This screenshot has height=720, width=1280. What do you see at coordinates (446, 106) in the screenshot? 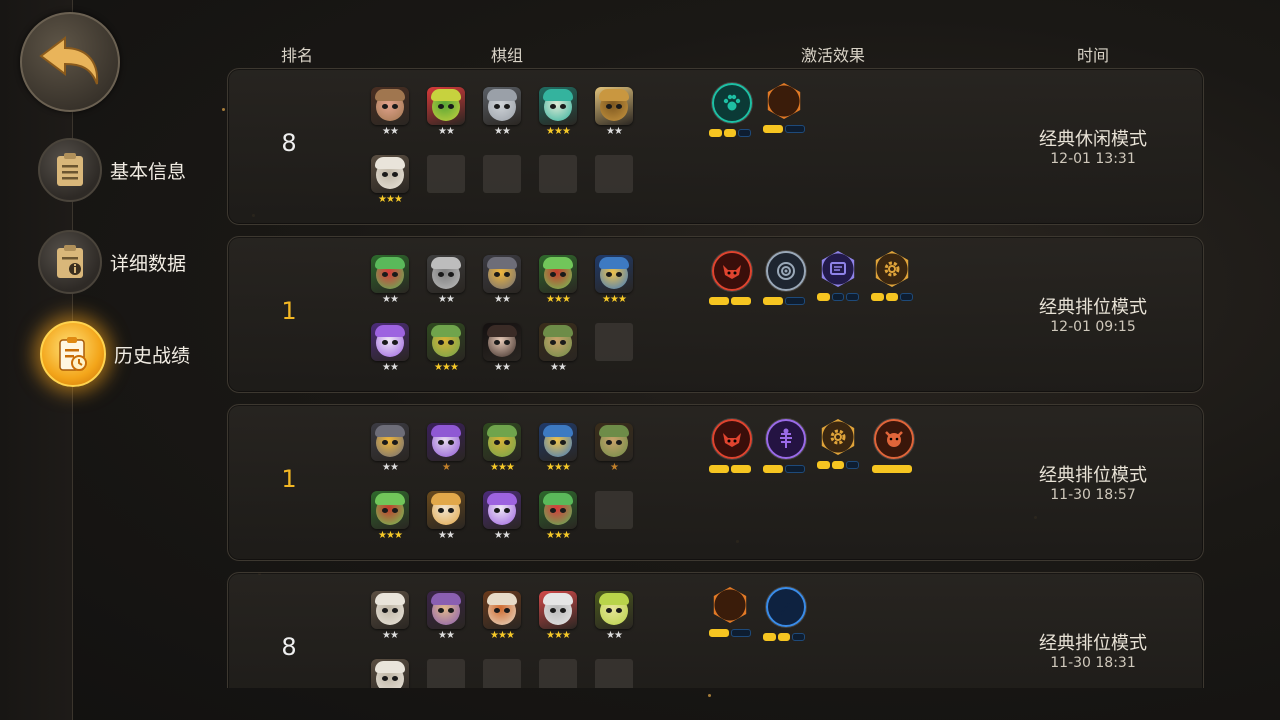
I see `goblin-green-icon` at bounding box center [446, 106].